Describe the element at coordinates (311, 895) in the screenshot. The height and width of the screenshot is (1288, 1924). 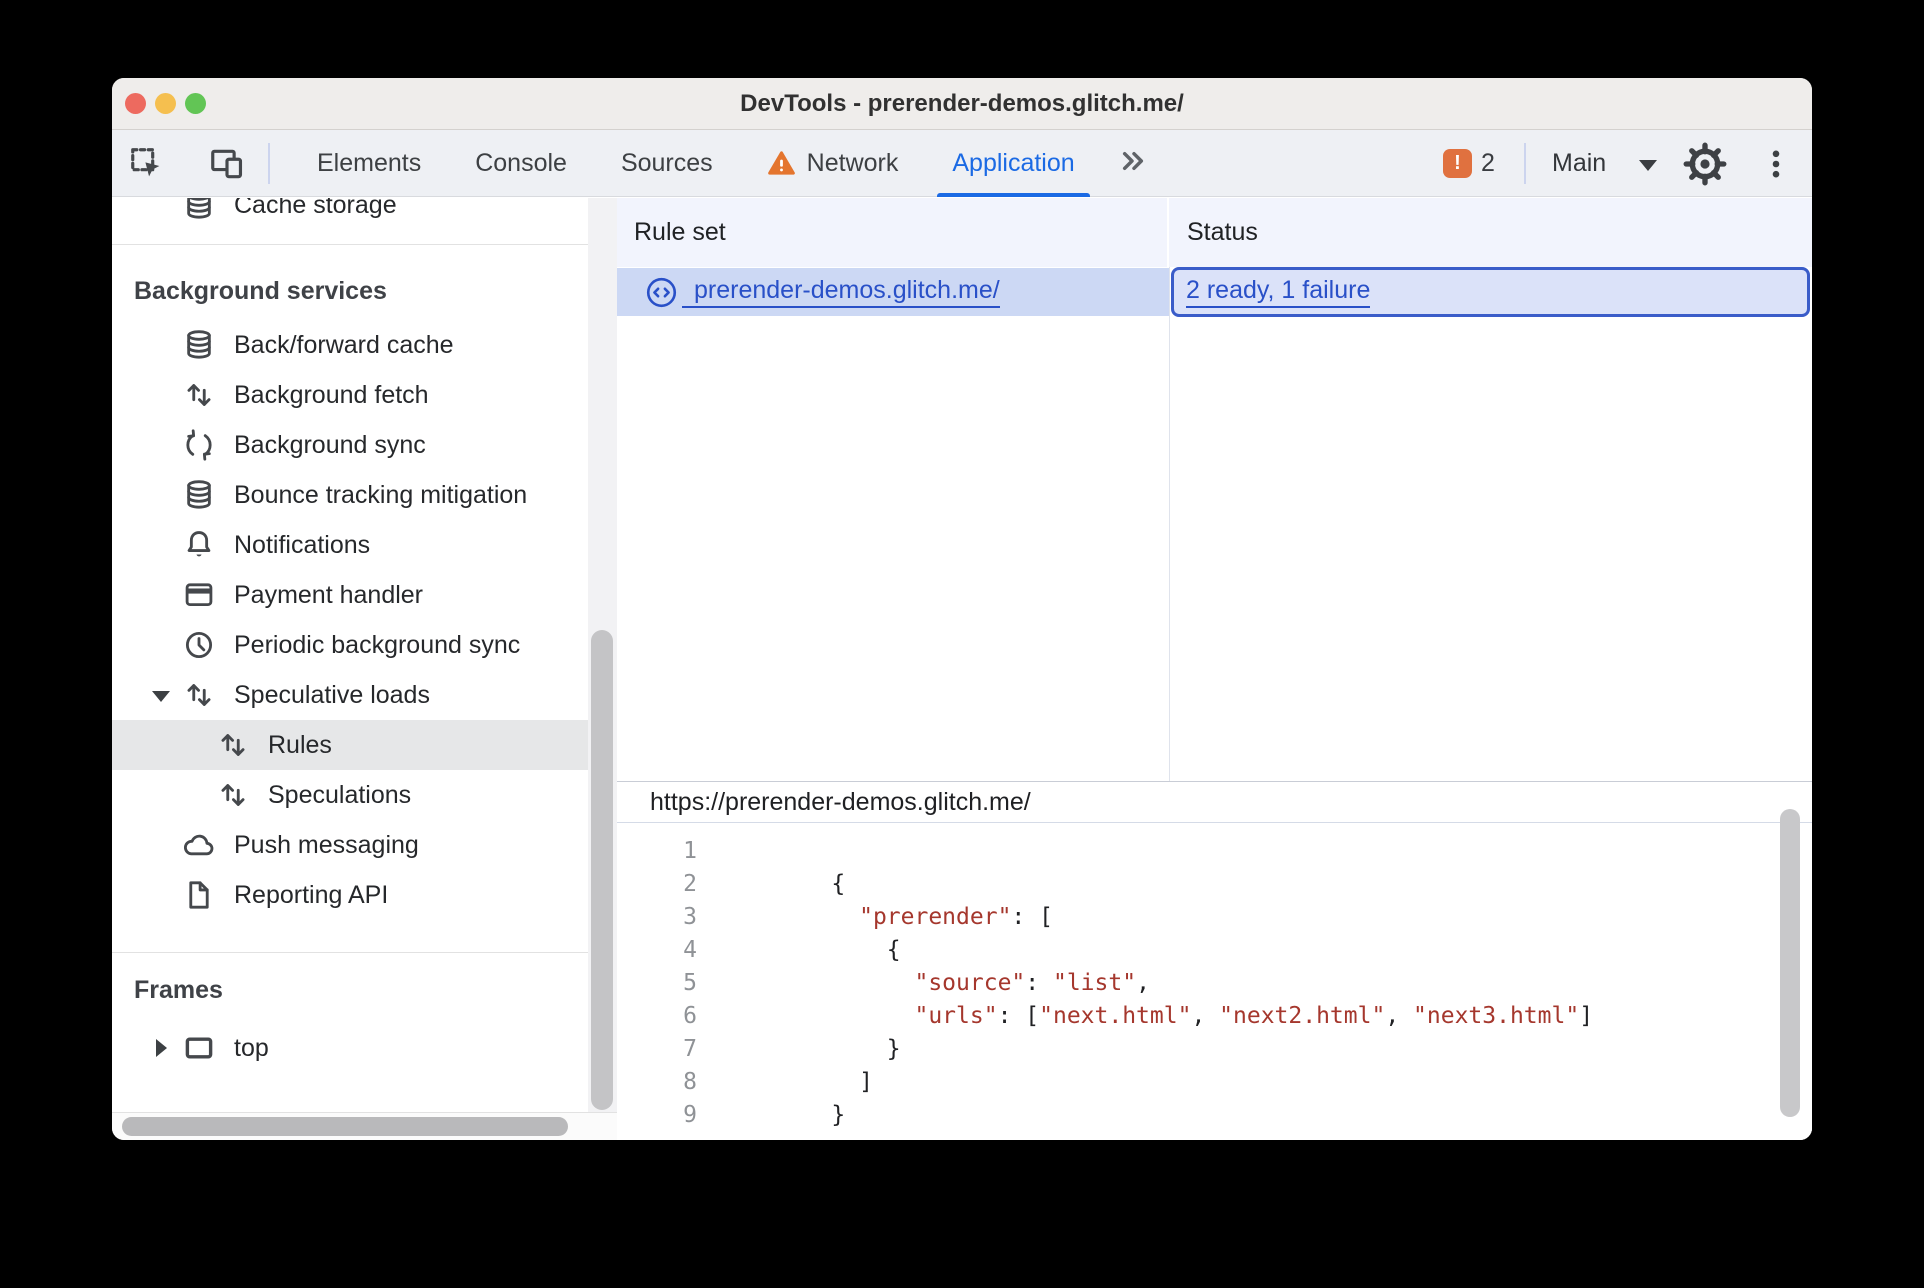
I see `sidebar-item-label: Reporting API` at that location.